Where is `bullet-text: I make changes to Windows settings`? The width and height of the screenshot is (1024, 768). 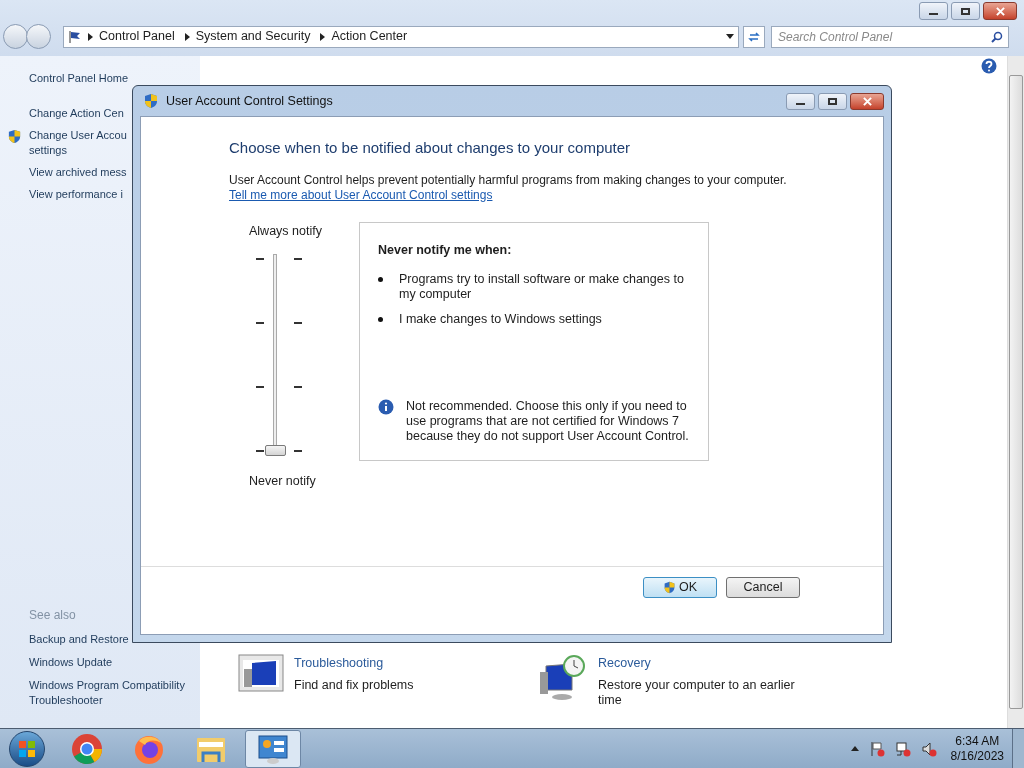 bullet-text: I make changes to Windows settings is located at coordinates (501, 320).